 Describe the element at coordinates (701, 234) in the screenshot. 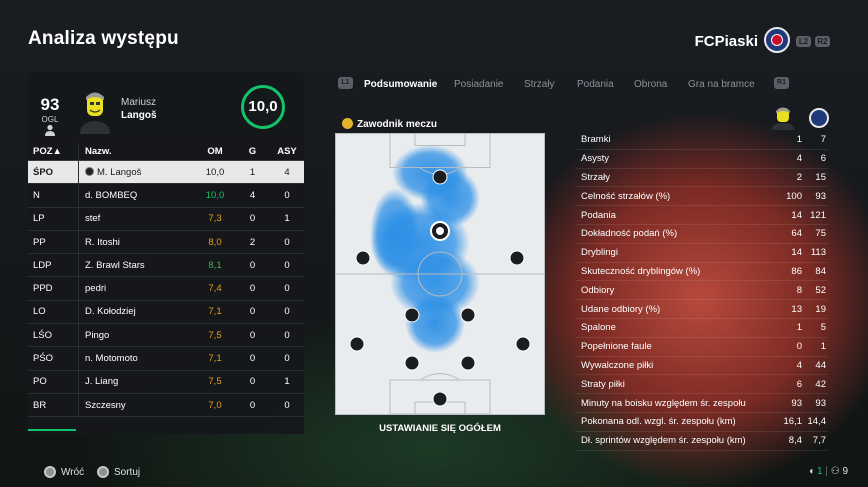

I see `stat-row: Dokładność podań (%) 64 75` at that location.